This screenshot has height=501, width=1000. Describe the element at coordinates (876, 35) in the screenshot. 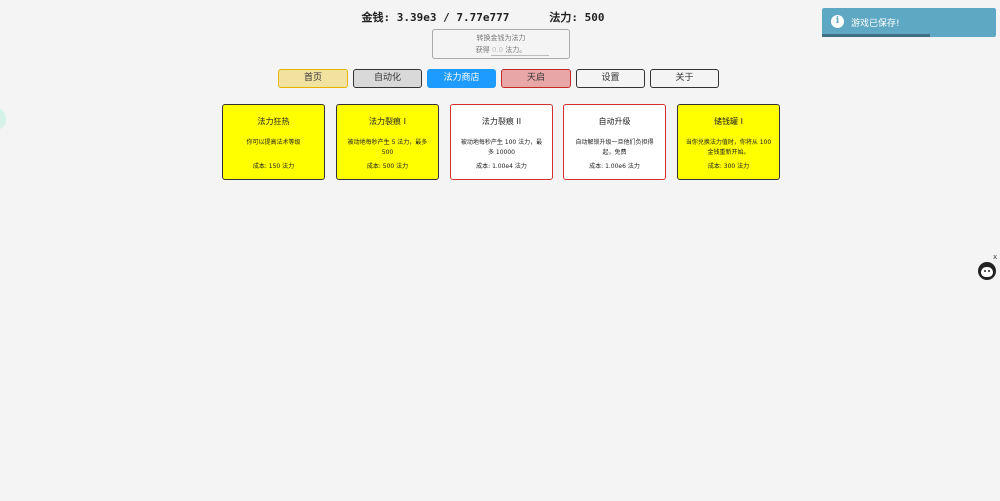

I see `notification-progress-bar` at that location.